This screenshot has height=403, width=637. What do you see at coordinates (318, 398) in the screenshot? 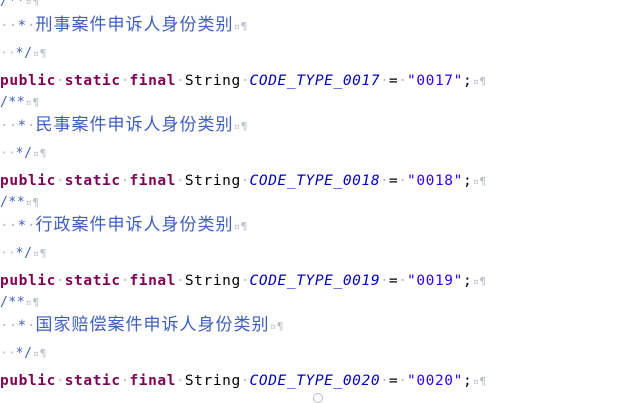
I see `mouse-cursor-icon` at bounding box center [318, 398].